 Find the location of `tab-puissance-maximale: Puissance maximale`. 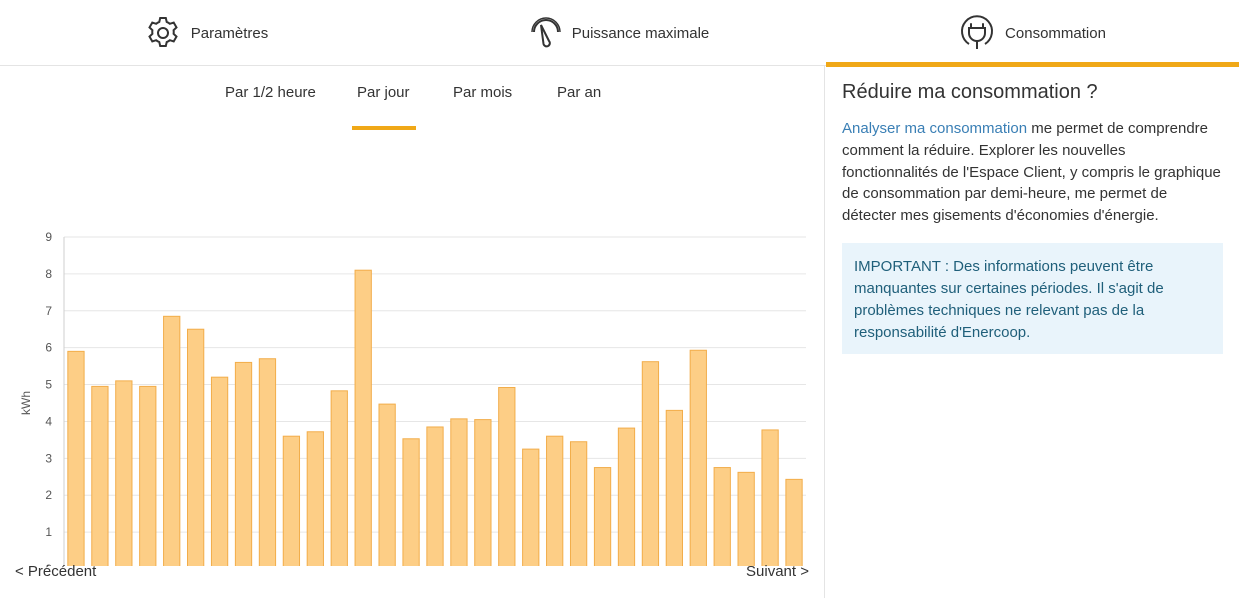

tab-puissance-maximale: Puissance maximale is located at coordinates (619, 33).